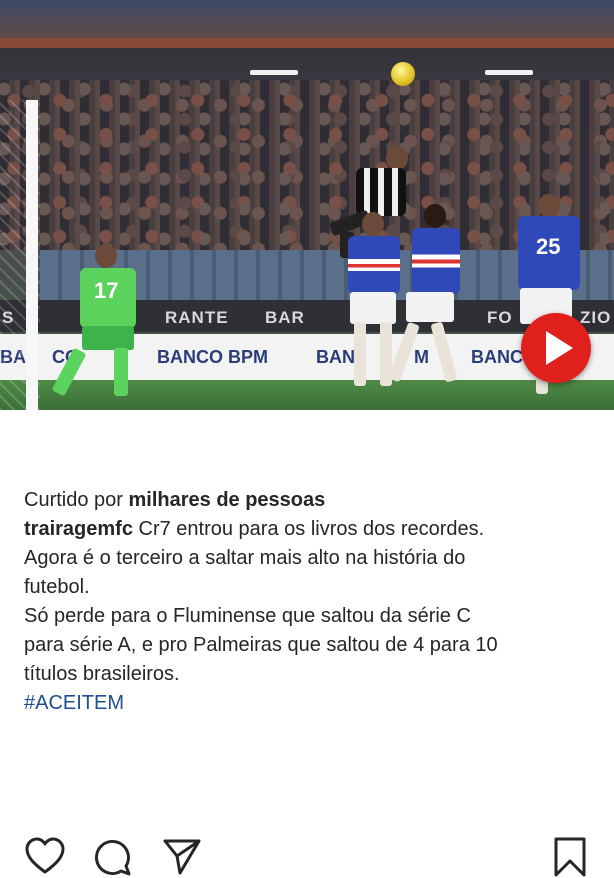  What do you see at coordinates (73, 500) in the screenshot?
I see `likes-prefix: Curtido por` at bounding box center [73, 500].